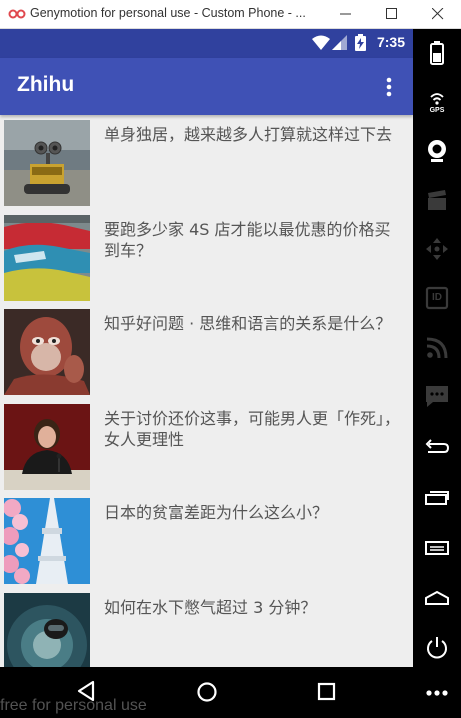  I want to click on network-widget-button, so click(437, 348).